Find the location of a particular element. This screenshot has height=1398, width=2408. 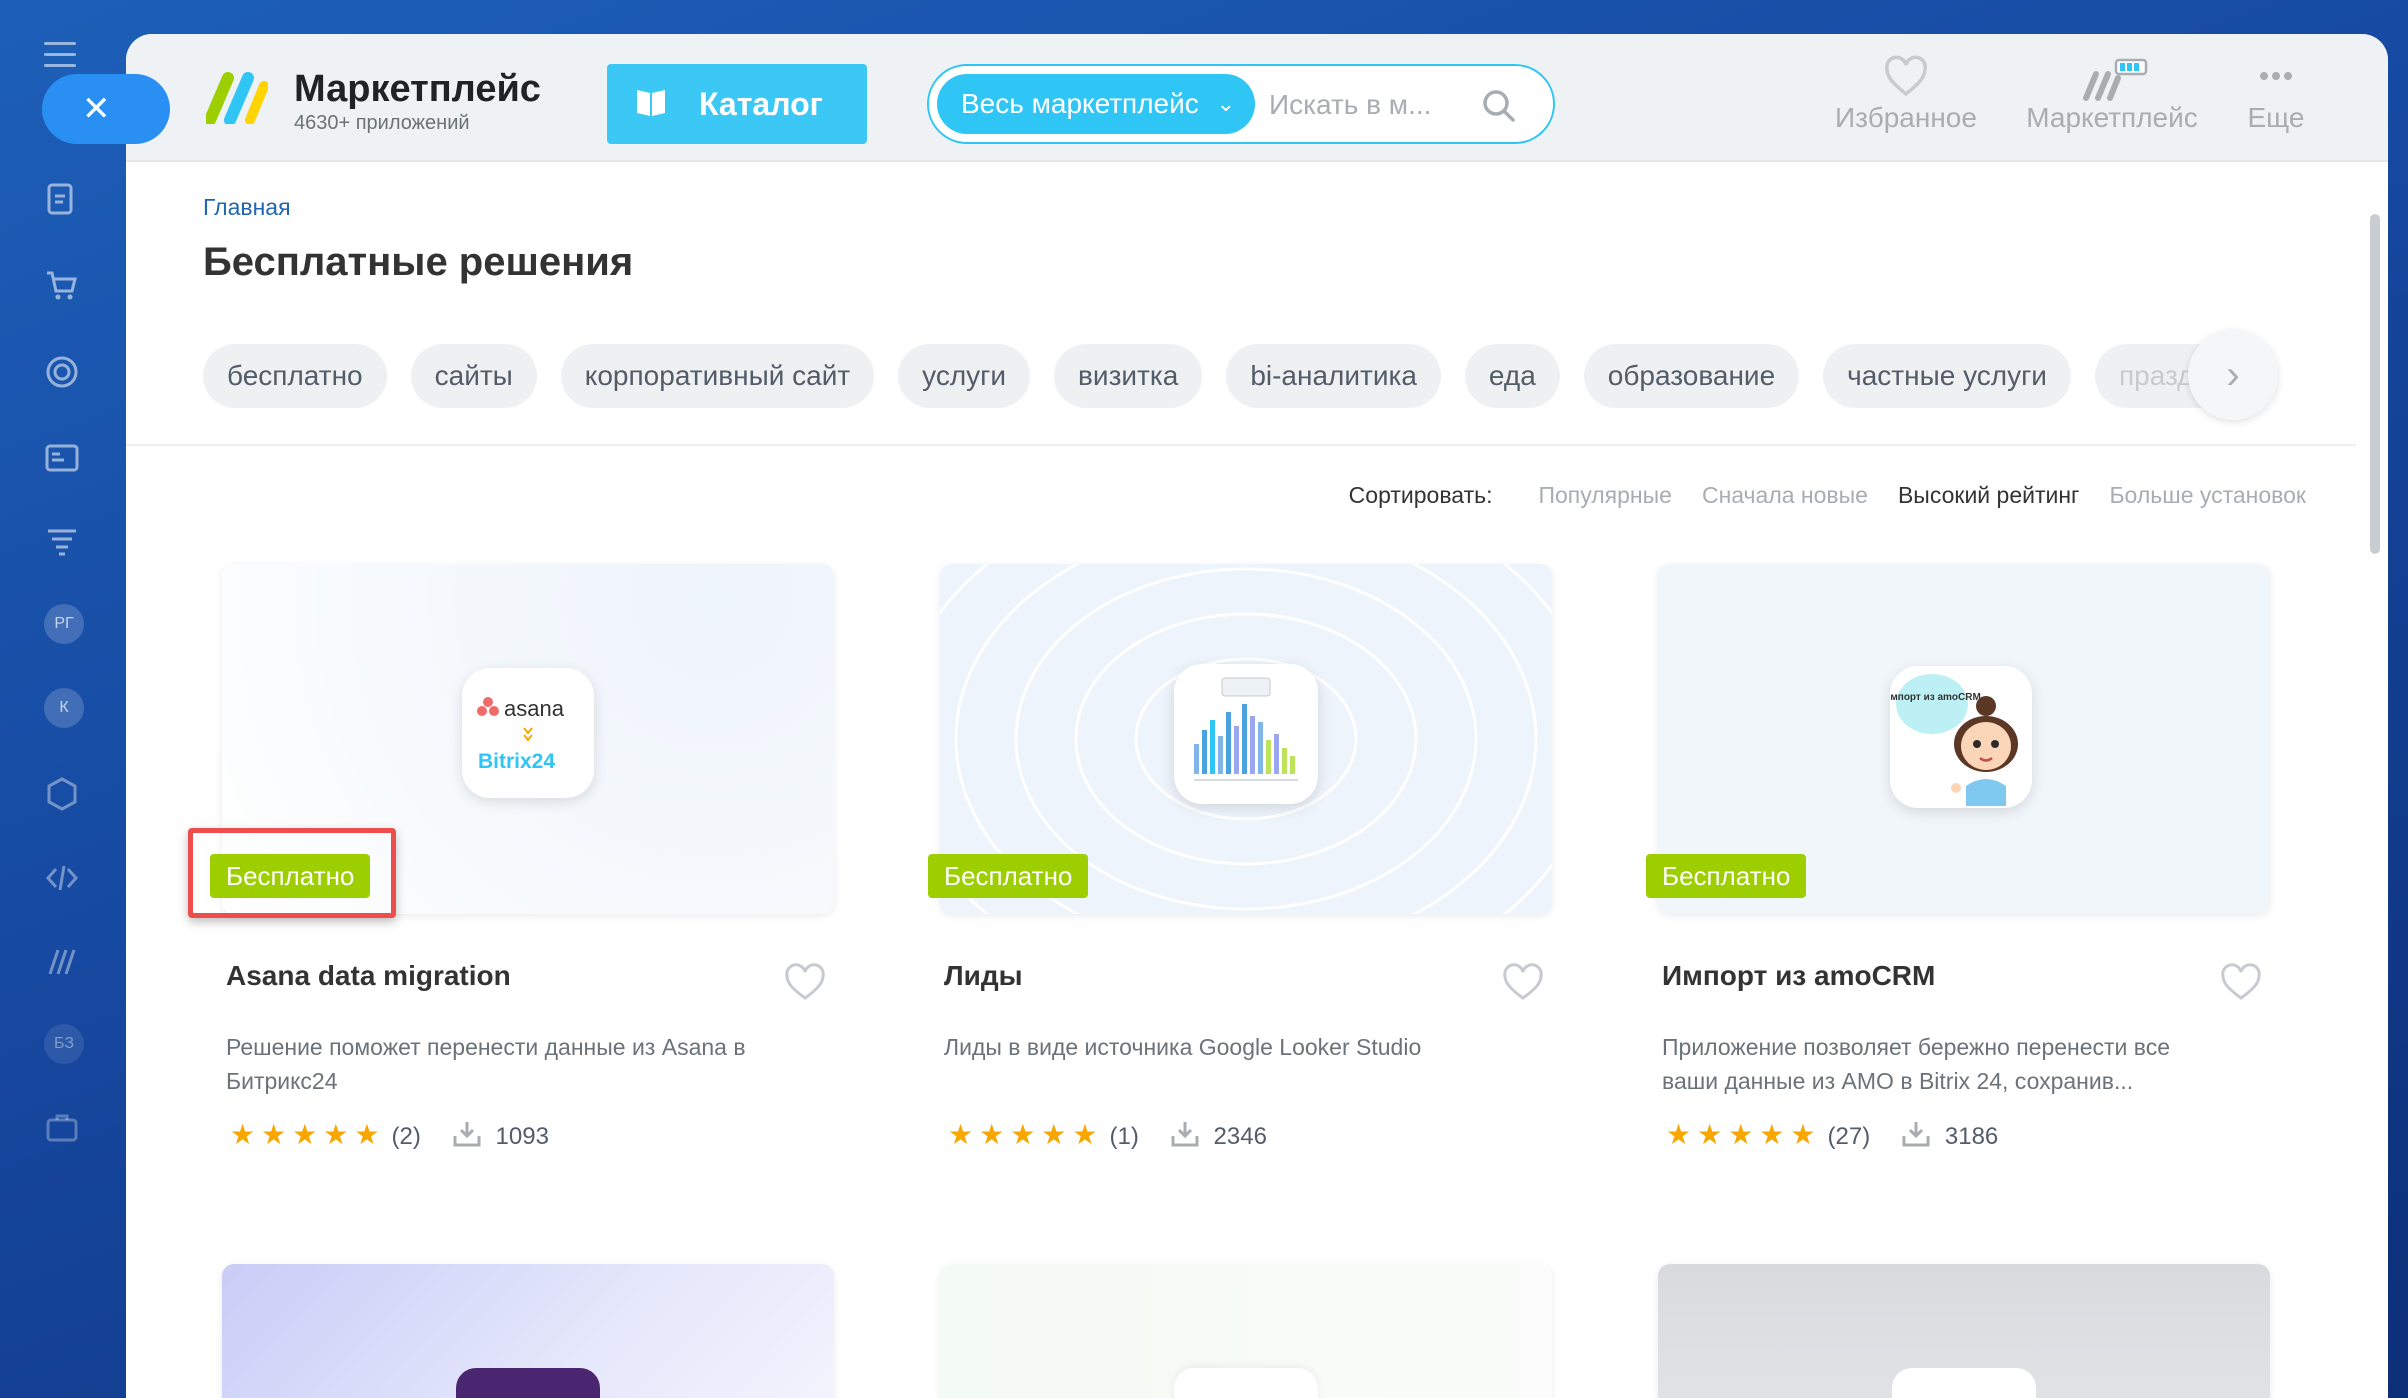

breadcrumb-home: Главная is located at coordinates (247, 207).